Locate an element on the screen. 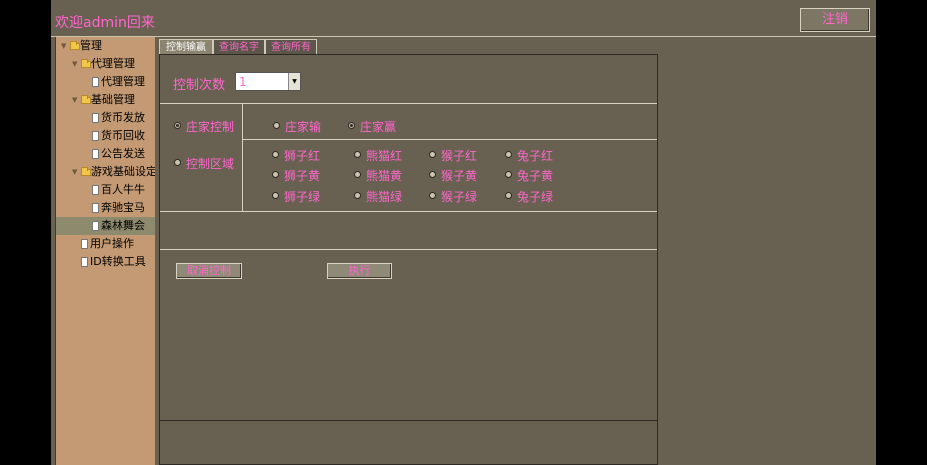  tree-item-user-ops: 用户操作 is located at coordinates (105, 244).